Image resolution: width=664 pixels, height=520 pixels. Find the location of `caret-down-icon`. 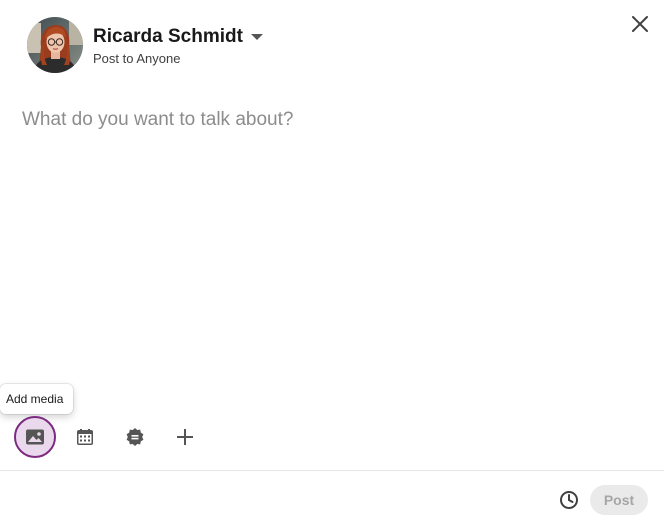

caret-down-icon is located at coordinates (256, 37).